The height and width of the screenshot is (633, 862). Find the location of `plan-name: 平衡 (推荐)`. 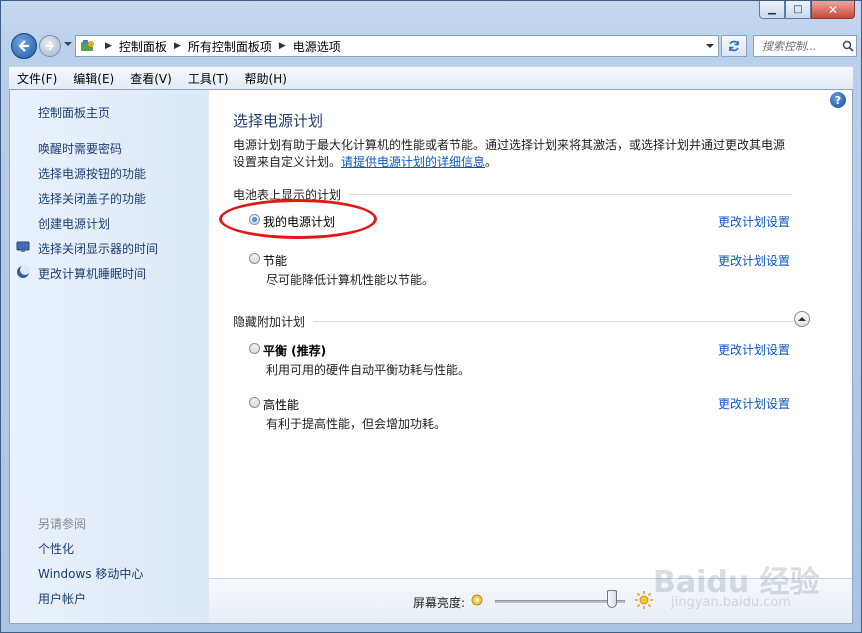

plan-name: 平衡 (推荐) is located at coordinates (295, 351).